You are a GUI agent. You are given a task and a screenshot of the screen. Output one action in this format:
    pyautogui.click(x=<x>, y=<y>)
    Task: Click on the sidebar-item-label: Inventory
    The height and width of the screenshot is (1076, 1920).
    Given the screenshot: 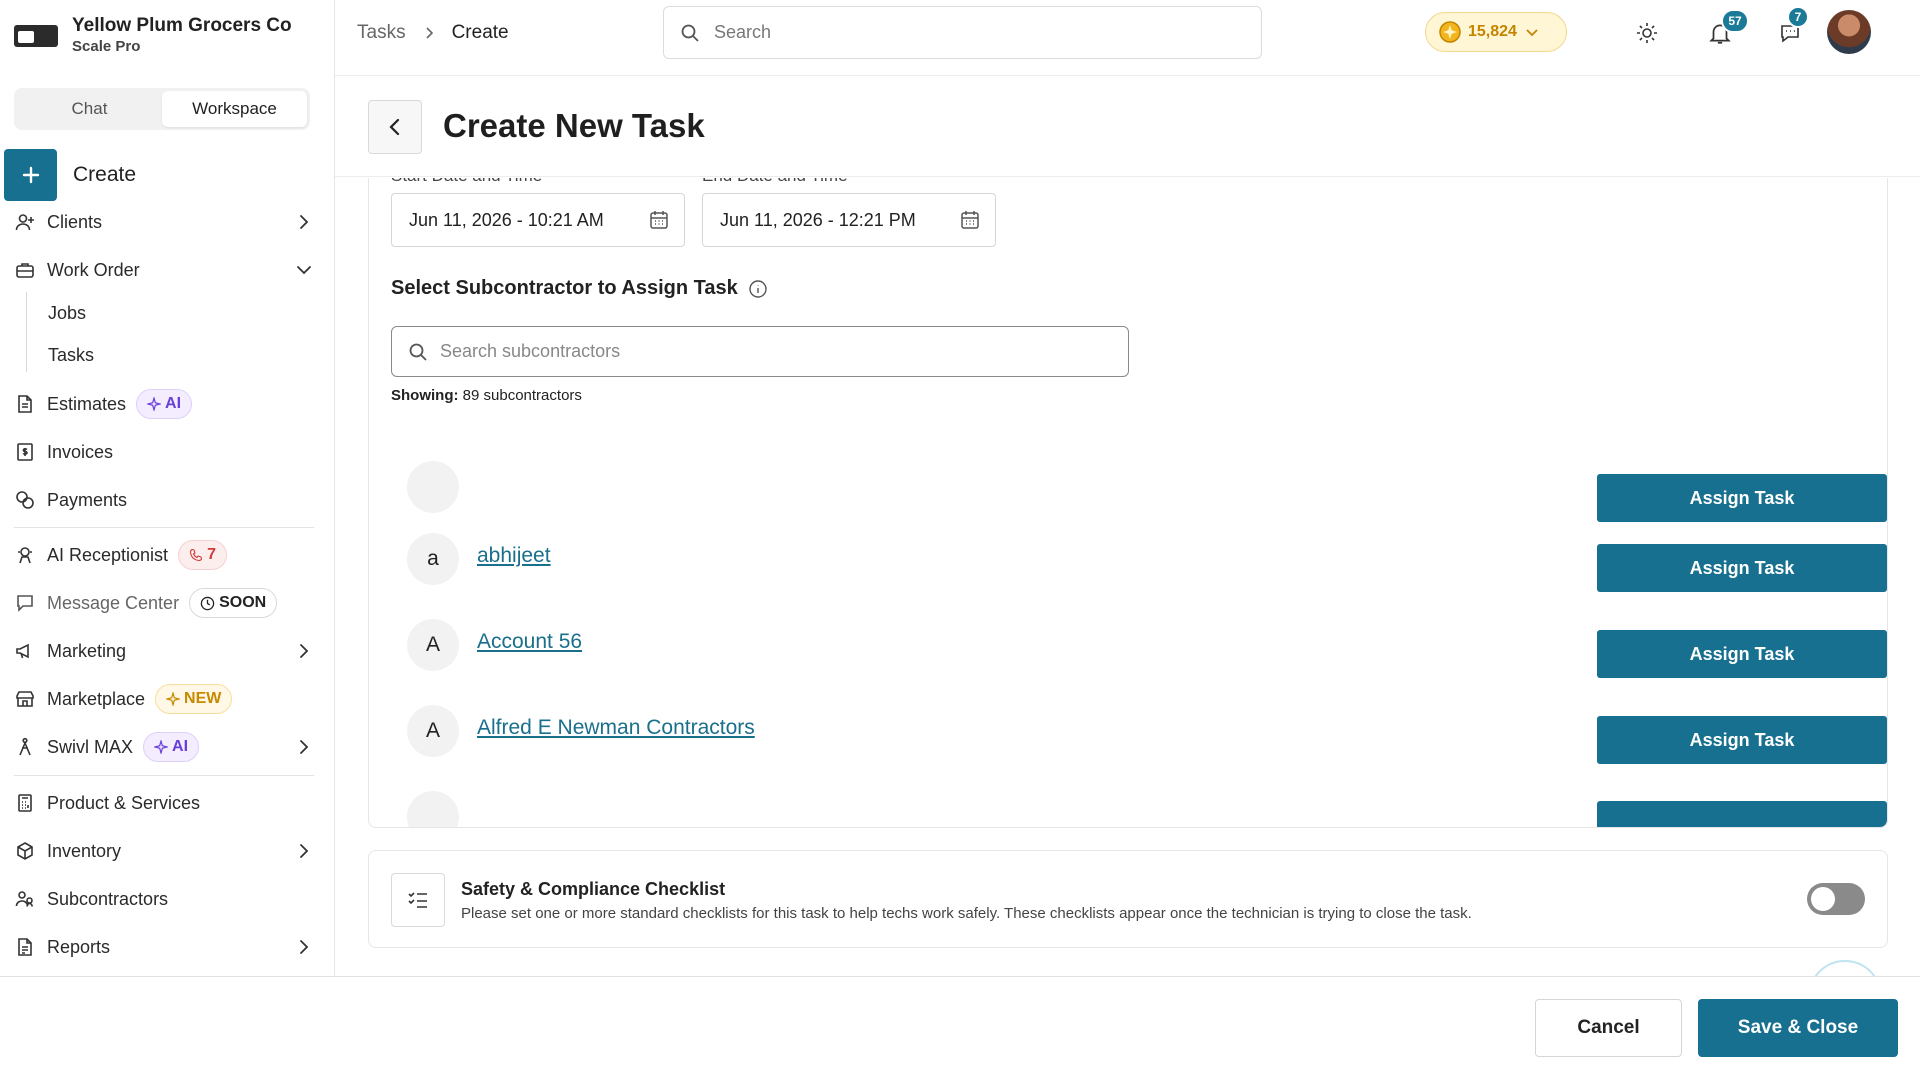 What is the action you would take?
    pyautogui.click(x=84, y=850)
    